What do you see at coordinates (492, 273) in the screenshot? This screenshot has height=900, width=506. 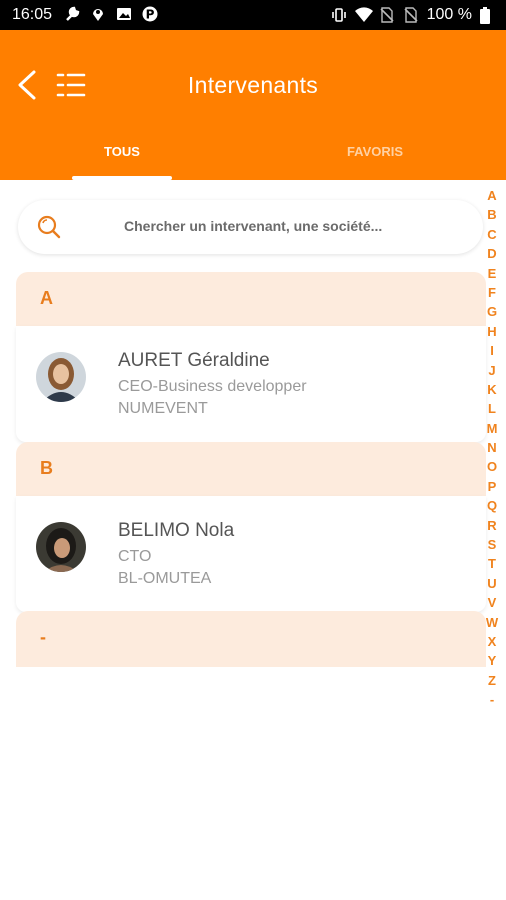 I see `alphabet-index-letter: E` at bounding box center [492, 273].